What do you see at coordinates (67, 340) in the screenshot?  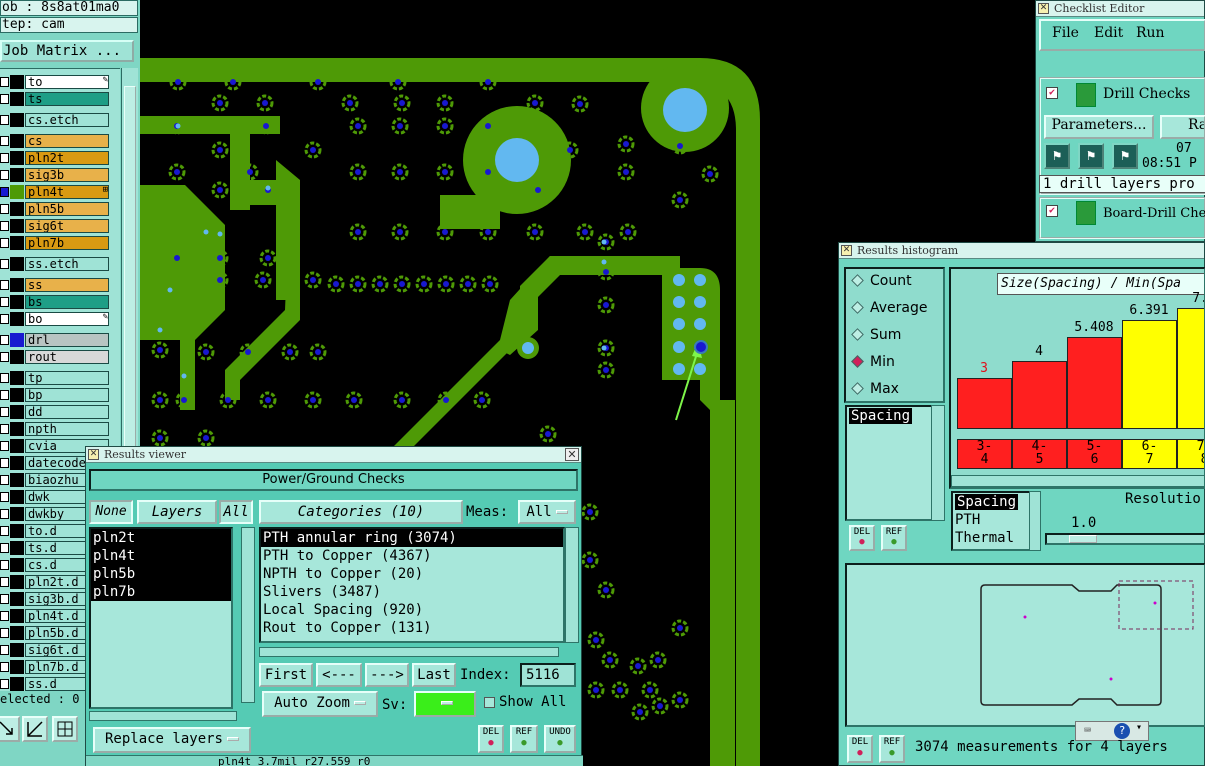 I see `layer-name: drl` at bounding box center [67, 340].